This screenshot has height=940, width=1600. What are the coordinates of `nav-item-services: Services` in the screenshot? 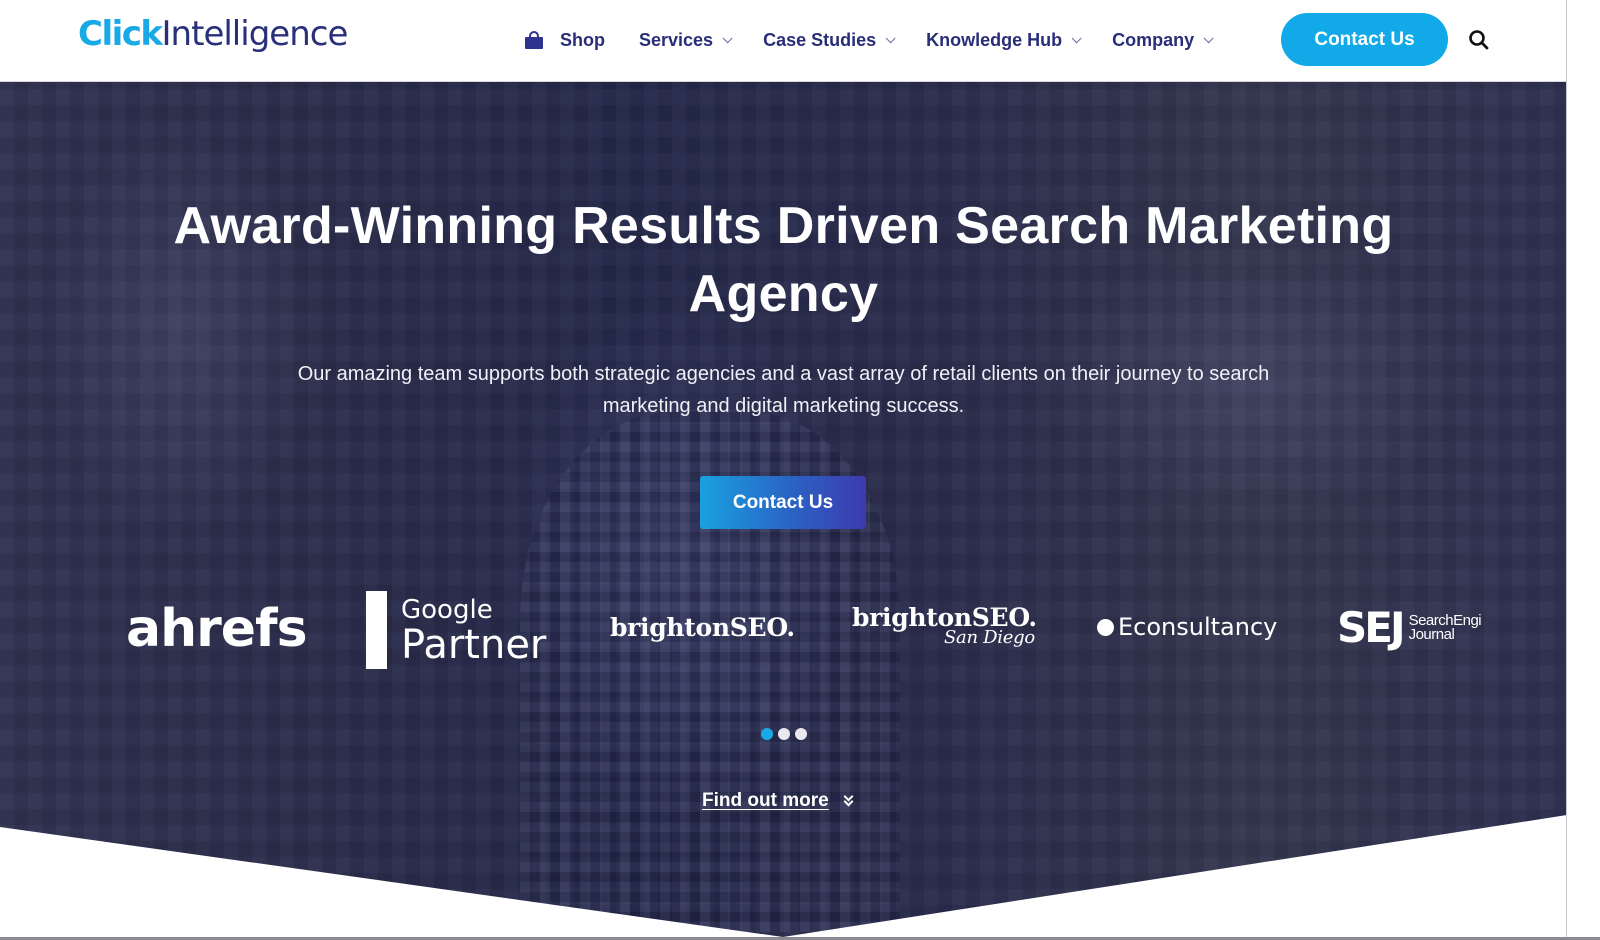 It's located at (686, 40).